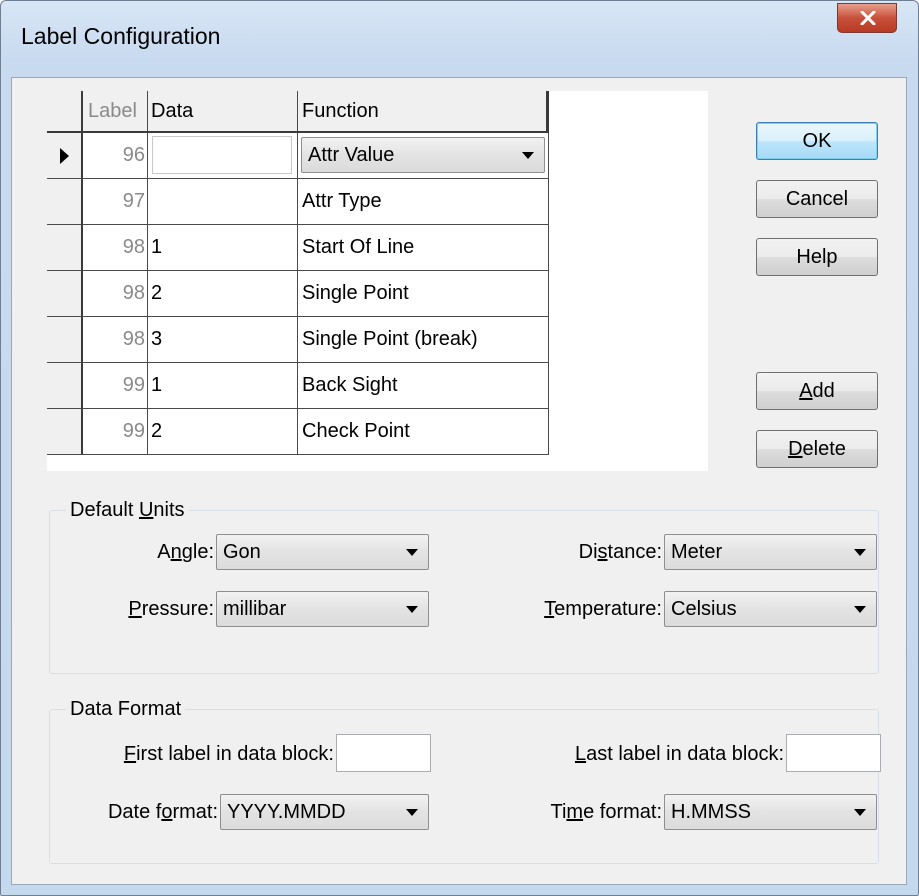  Describe the element at coordinates (459, 39) in the screenshot. I see `title-bar: Label Configuration` at that location.